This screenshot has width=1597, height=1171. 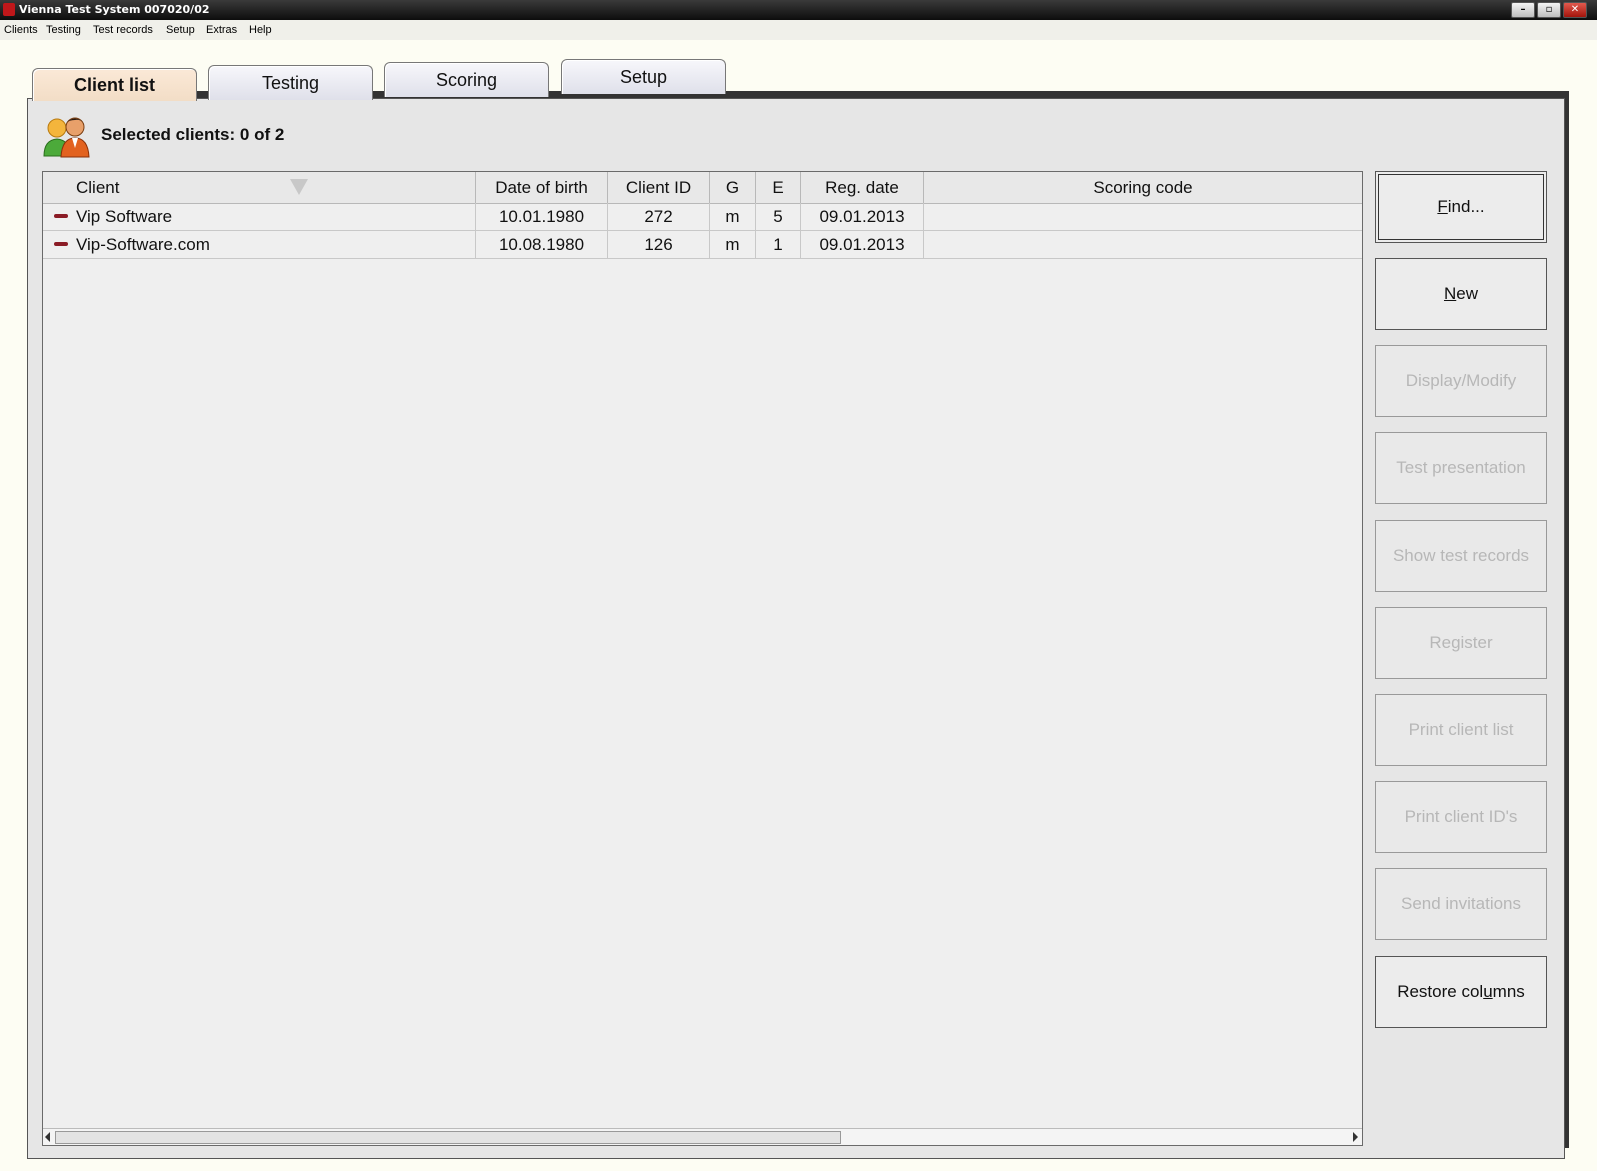 I want to click on tab-scoring: Scoring, so click(x=466, y=79).